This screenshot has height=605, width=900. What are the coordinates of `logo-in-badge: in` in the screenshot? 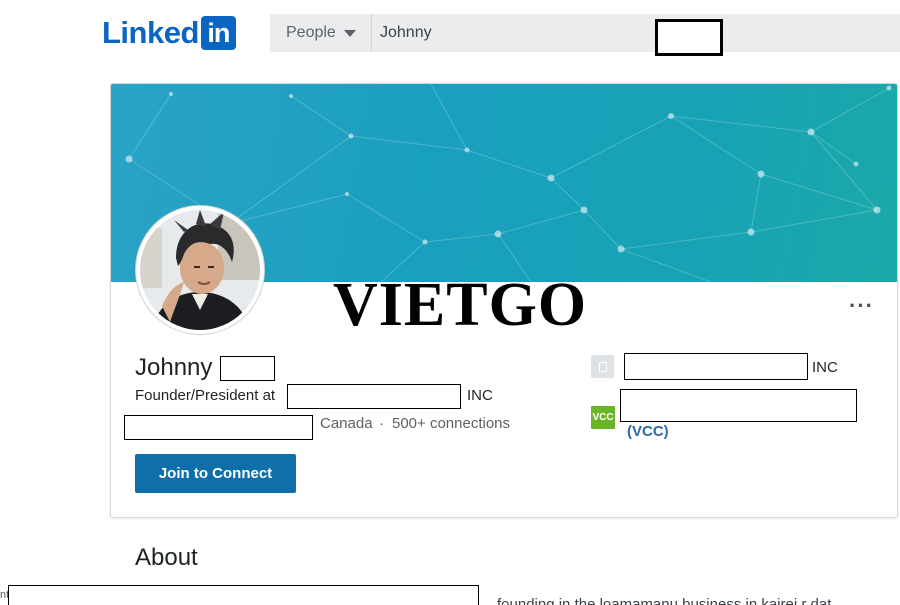 It's located at (218, 33).